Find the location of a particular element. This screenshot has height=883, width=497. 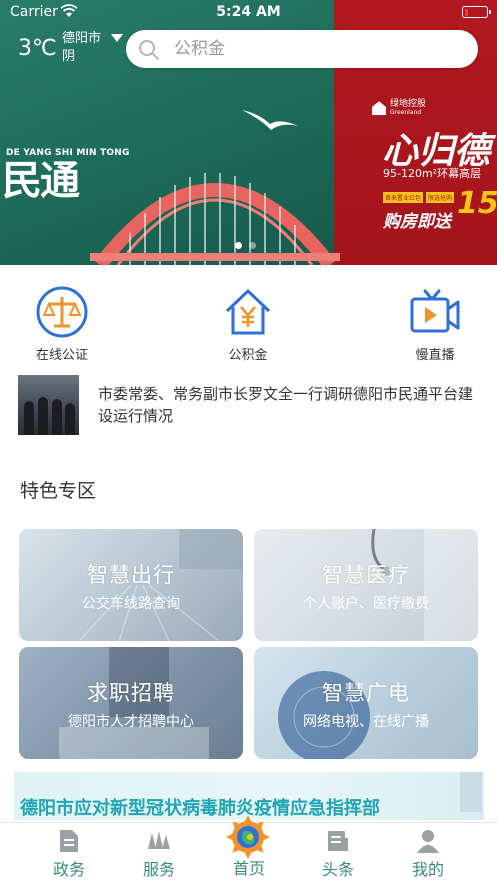

ad-badge: 首来置业红包 is located at coordinates (403, 197).